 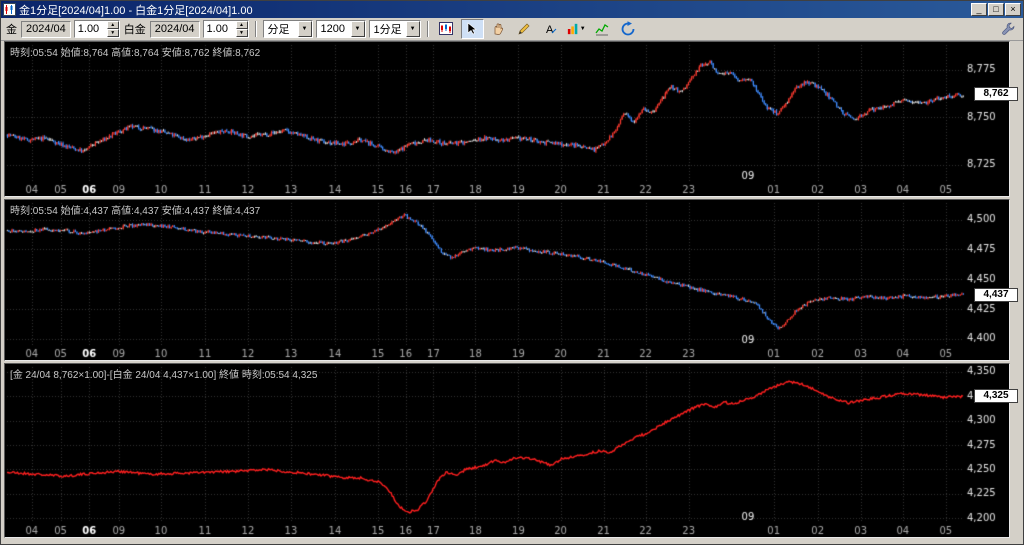 What do you see at coordinates (241, 33) in the screenshot?
I see `platinum-multiplier-down-button: ▼` at bounding box center [241, 33].